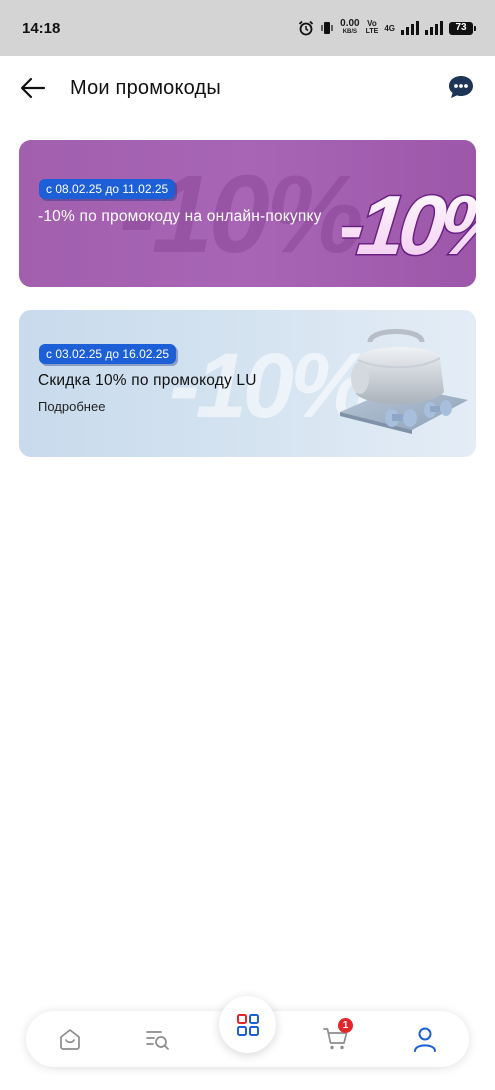 The width and height of the screenshot is (495, 1090). What do you see at coordinates (345, 1025) in the screenshot?
I see `cart-count-badge: 1` at bounding box center [345, 1025].